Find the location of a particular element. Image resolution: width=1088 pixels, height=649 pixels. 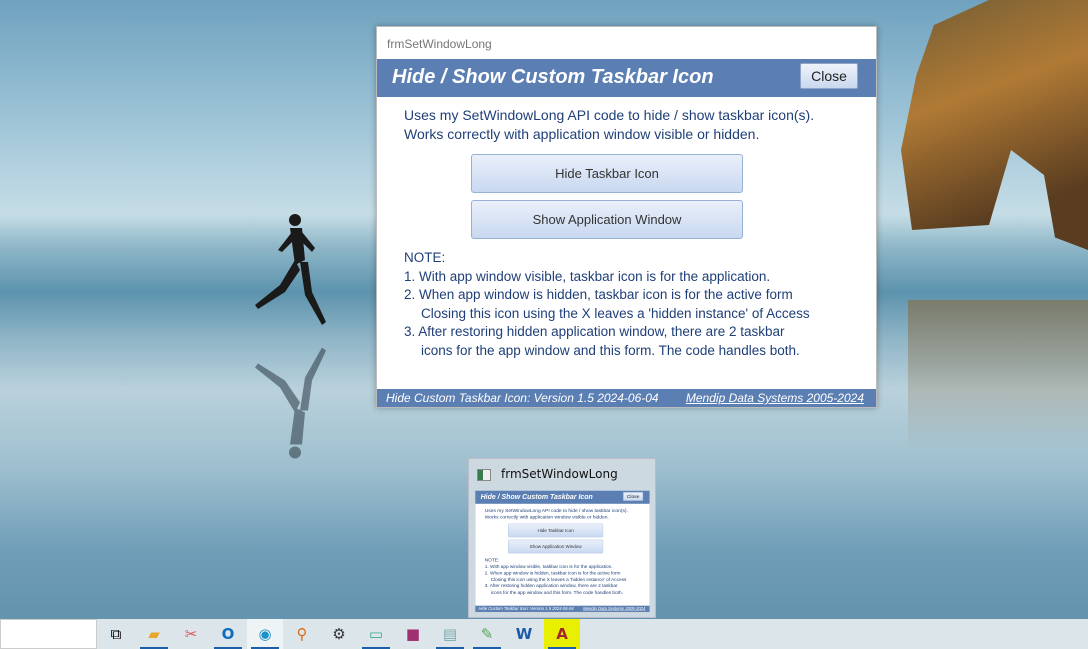

outlook-icon: O is located at coordinates (228, 634).